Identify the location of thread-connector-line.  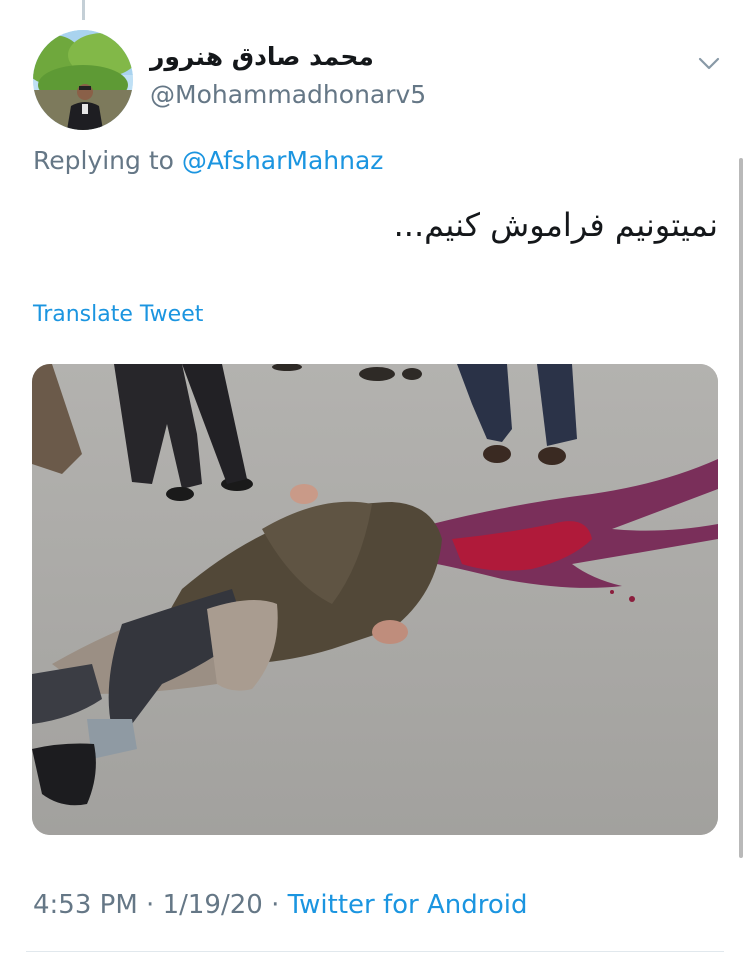
(83, 10).